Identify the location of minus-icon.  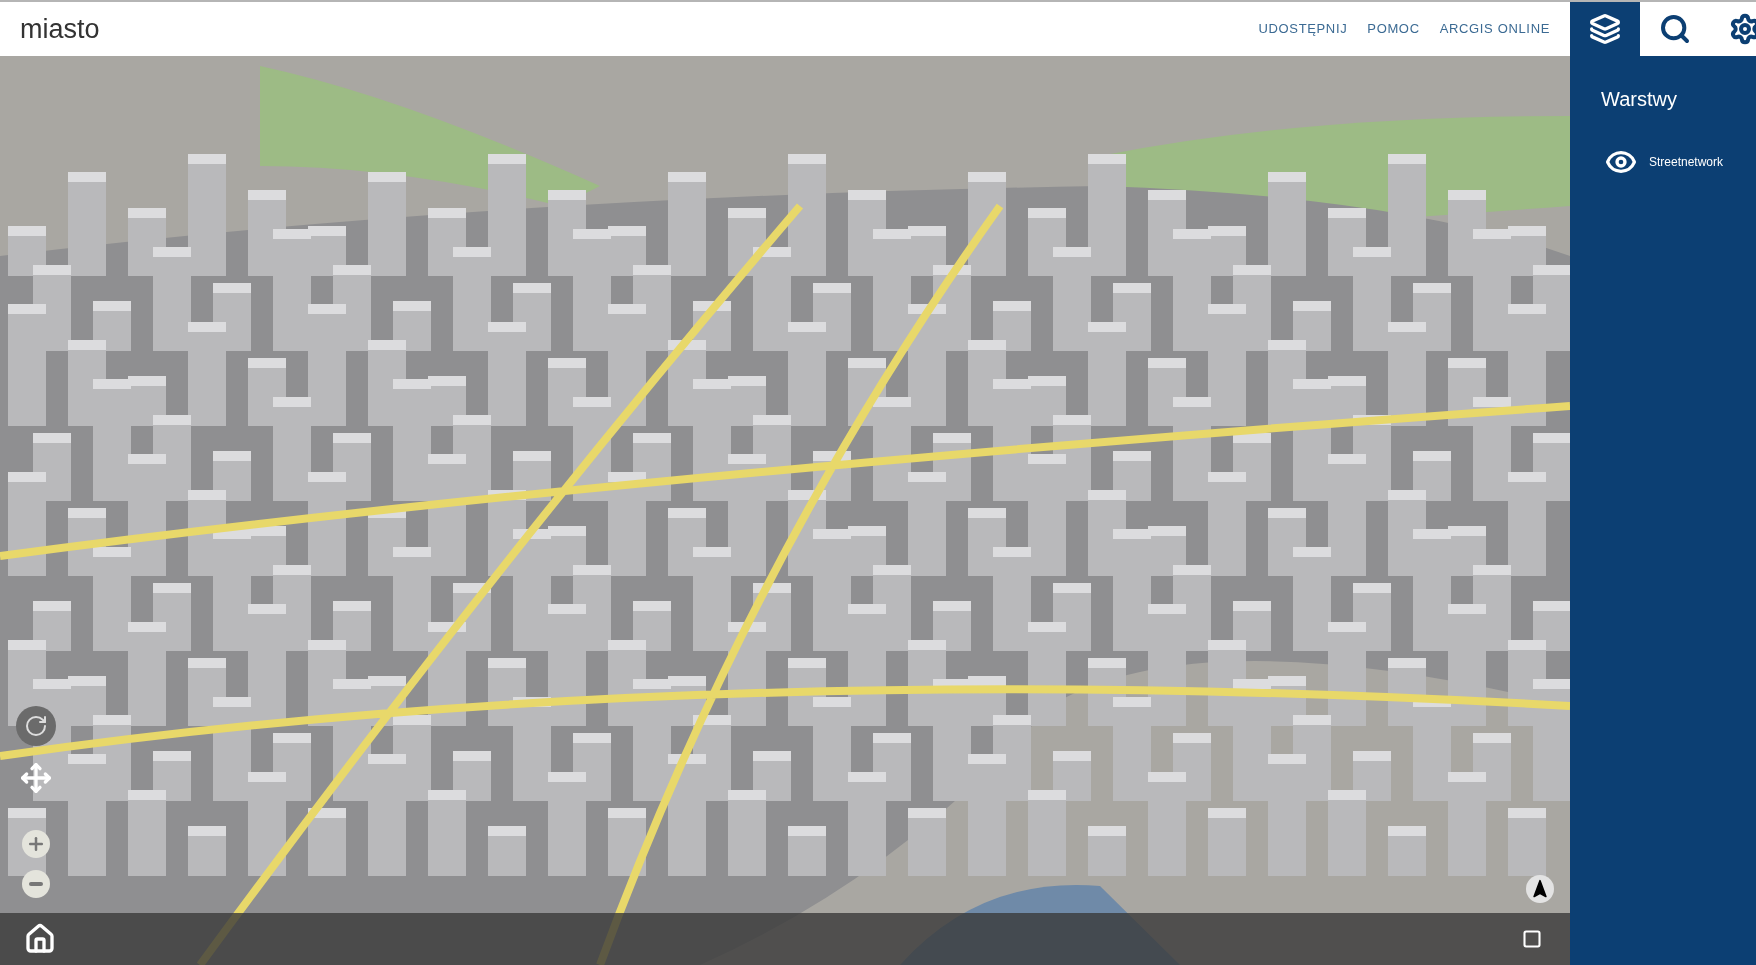
(36, 884).